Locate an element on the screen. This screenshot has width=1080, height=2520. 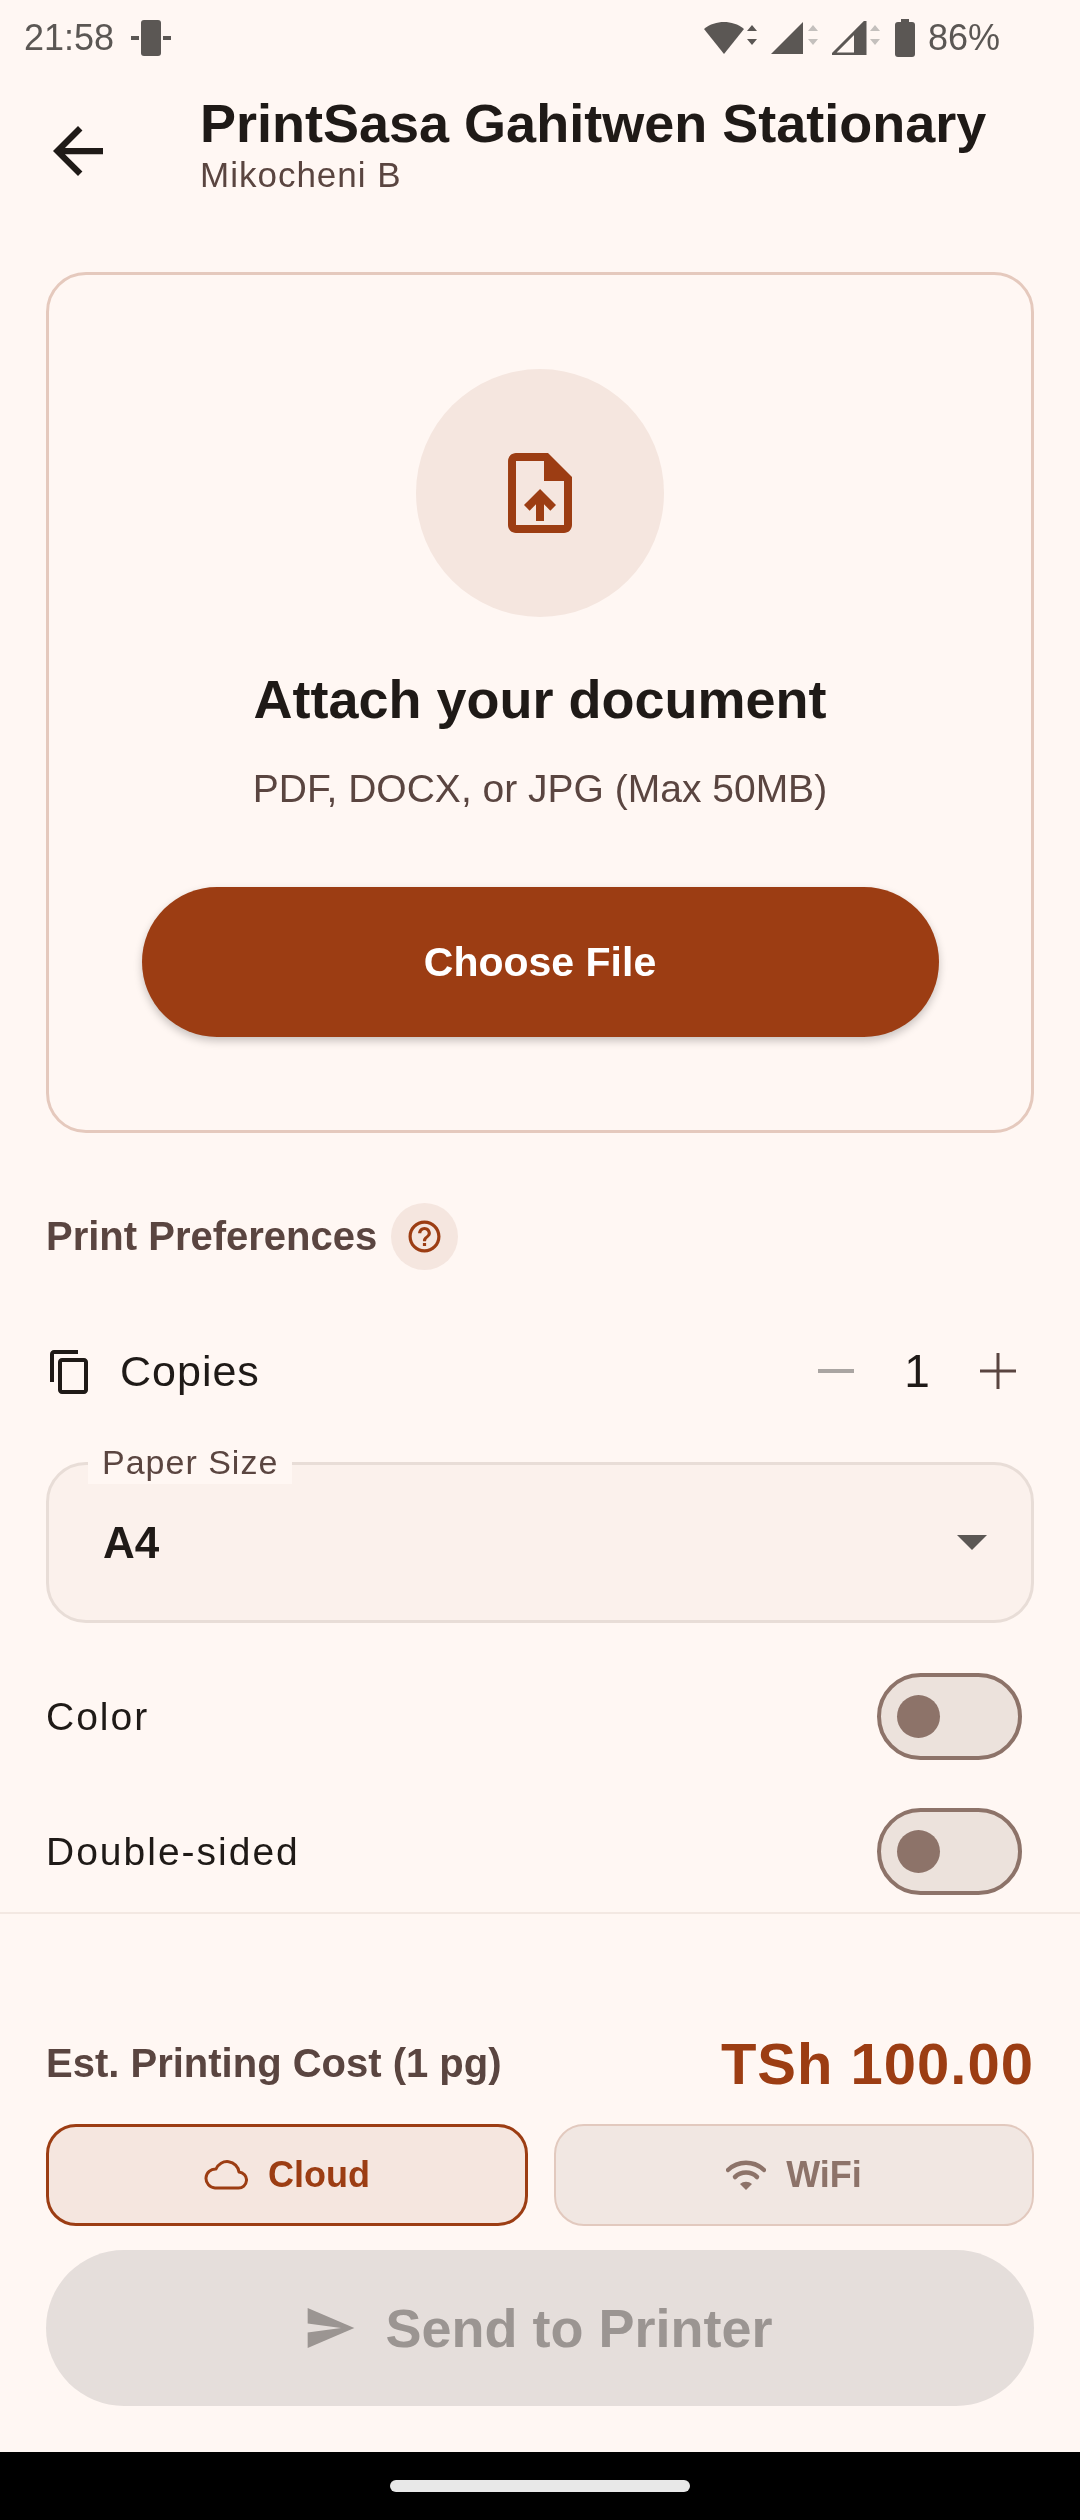
choose-file-button: Choose File is located at coordinates (540, 962).